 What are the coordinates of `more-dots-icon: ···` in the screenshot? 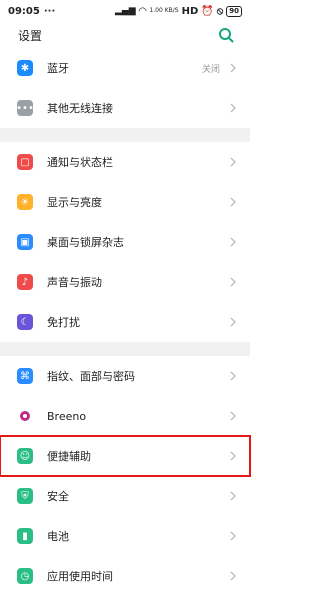 It's located at (49, 11).